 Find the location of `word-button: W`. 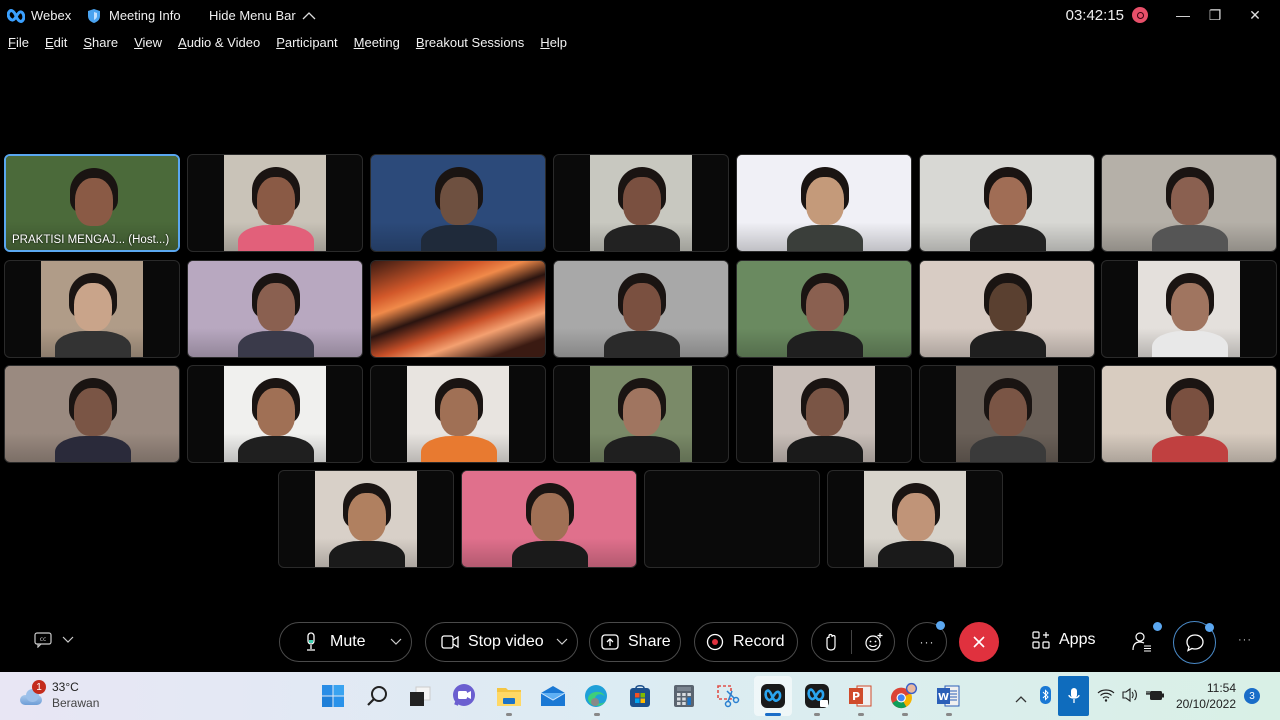

word-button: W is located at coordinates (948, 696).